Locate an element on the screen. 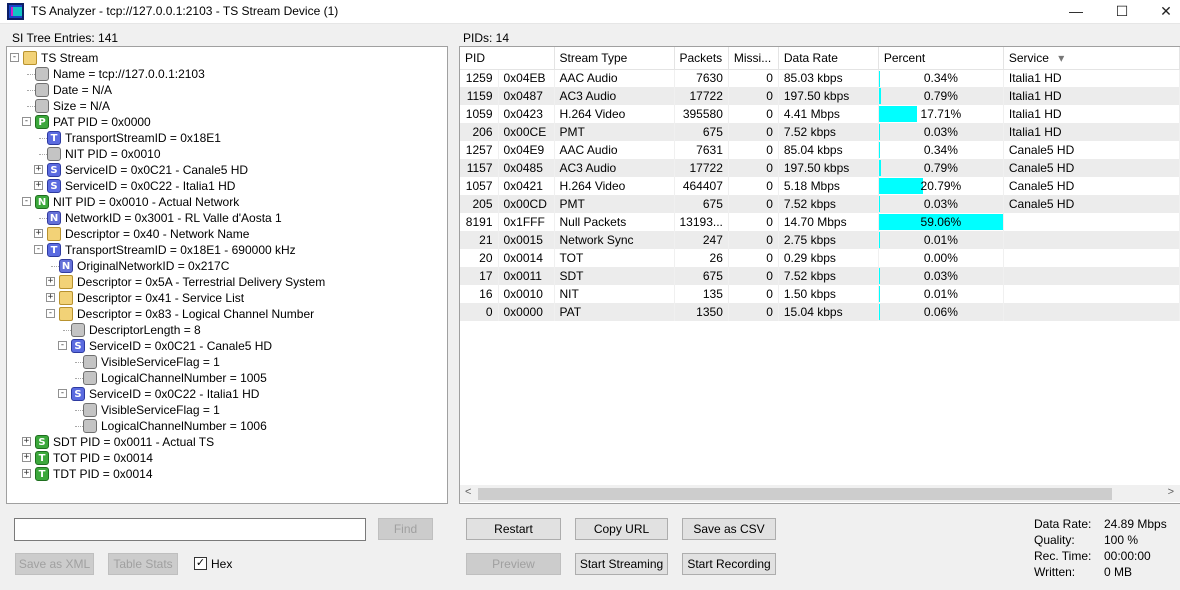 The width and height of the screenshot is (1180, 590). data-rate-cell: 197.50 kbps is located at coordinates (828, 96).